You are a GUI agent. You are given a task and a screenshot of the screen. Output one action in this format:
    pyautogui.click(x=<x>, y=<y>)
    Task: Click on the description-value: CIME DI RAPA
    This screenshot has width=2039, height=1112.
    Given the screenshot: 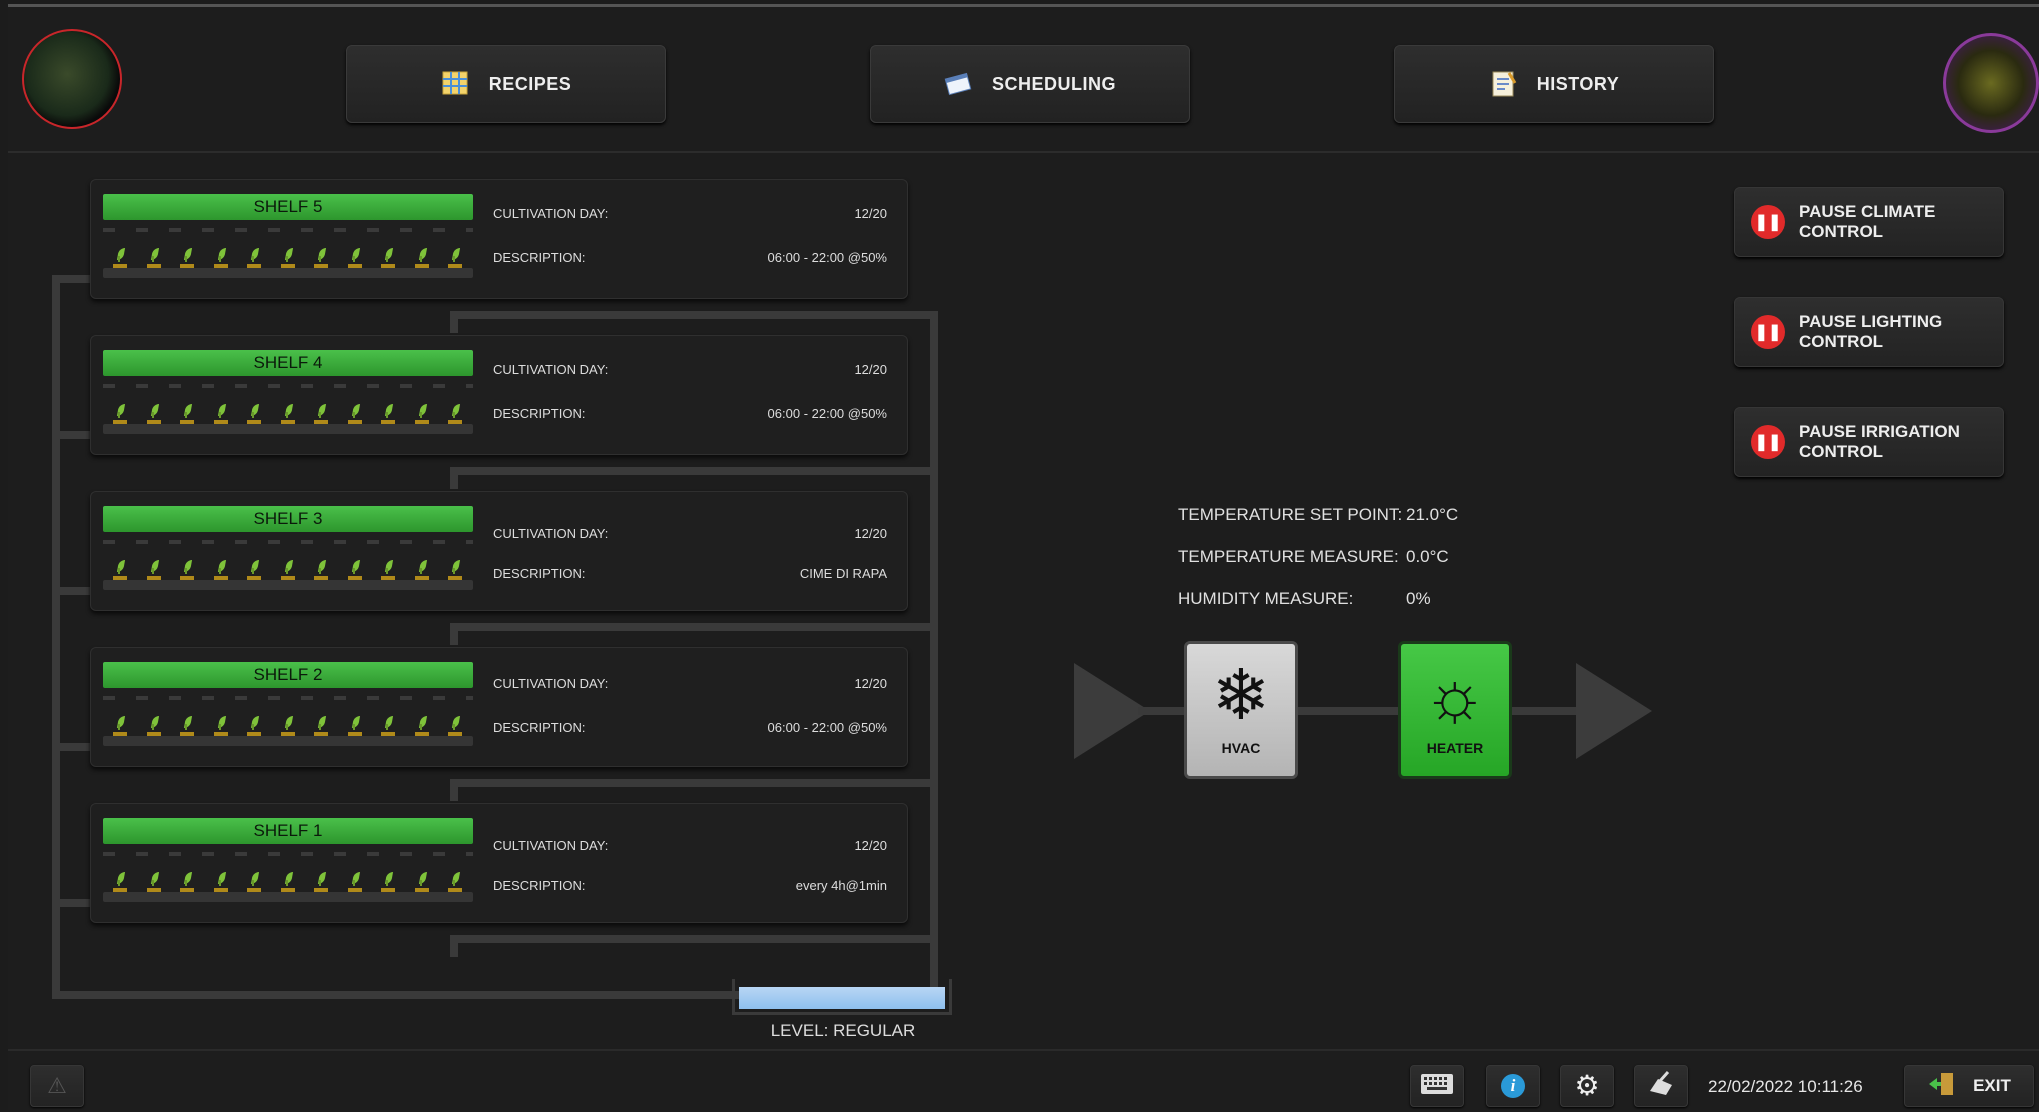 What is the action you would take?
    pyautogui.click(x=843, y=573)
    